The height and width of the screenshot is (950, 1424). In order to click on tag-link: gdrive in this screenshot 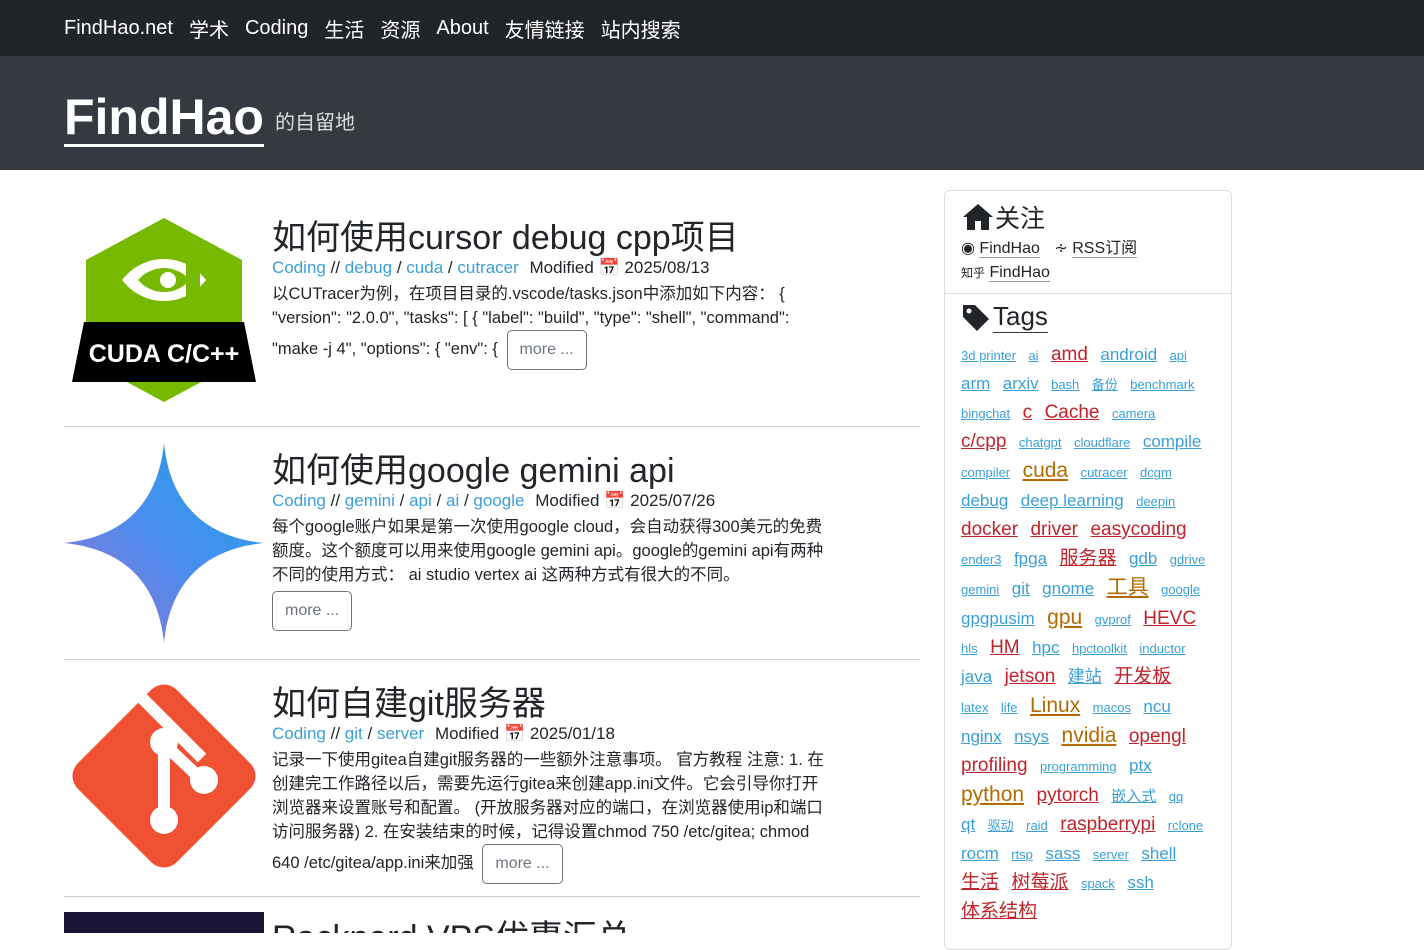, I will do `click(1187, 559)`.